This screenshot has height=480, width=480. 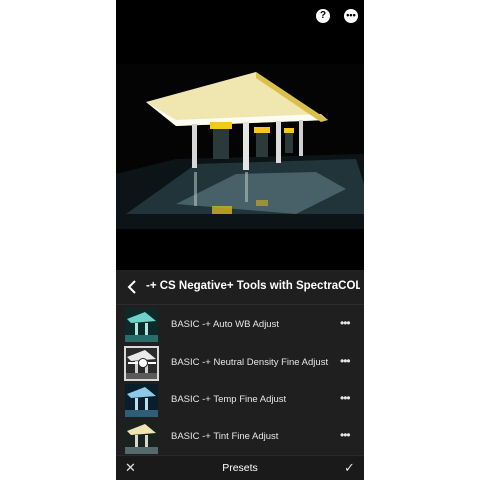 I want to click on chevron-left-icon, so click(x=133, y=287).